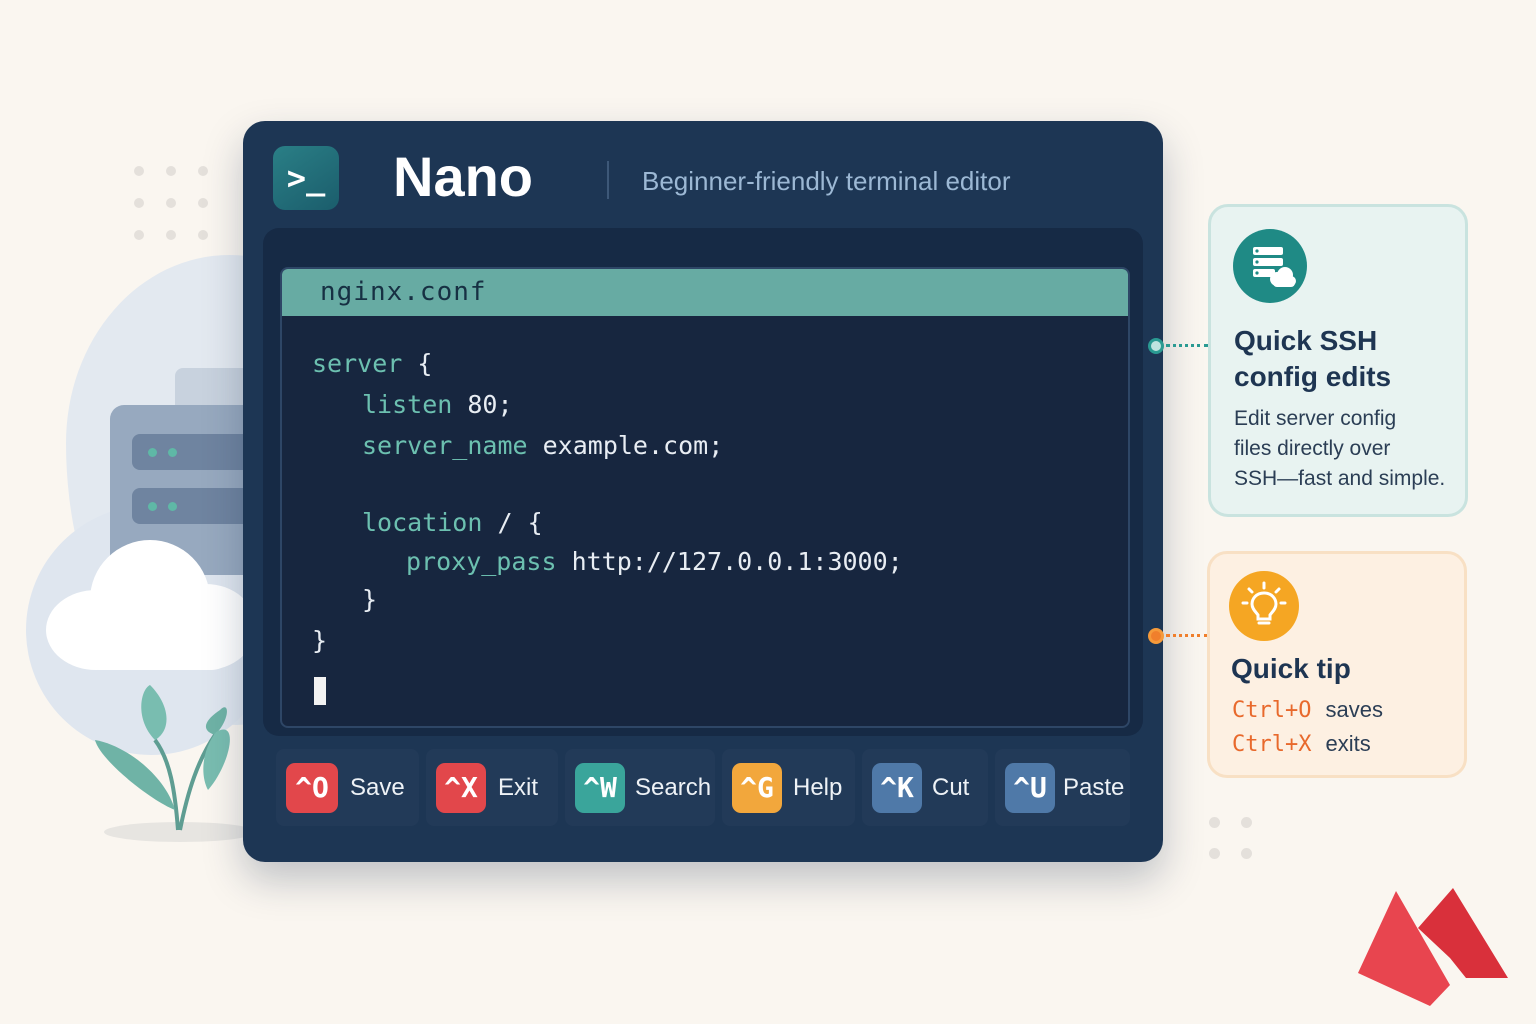 The image size is (1536, 1024). I want to click on shortcut-paste: ^U Paste, so click(1062, 787).